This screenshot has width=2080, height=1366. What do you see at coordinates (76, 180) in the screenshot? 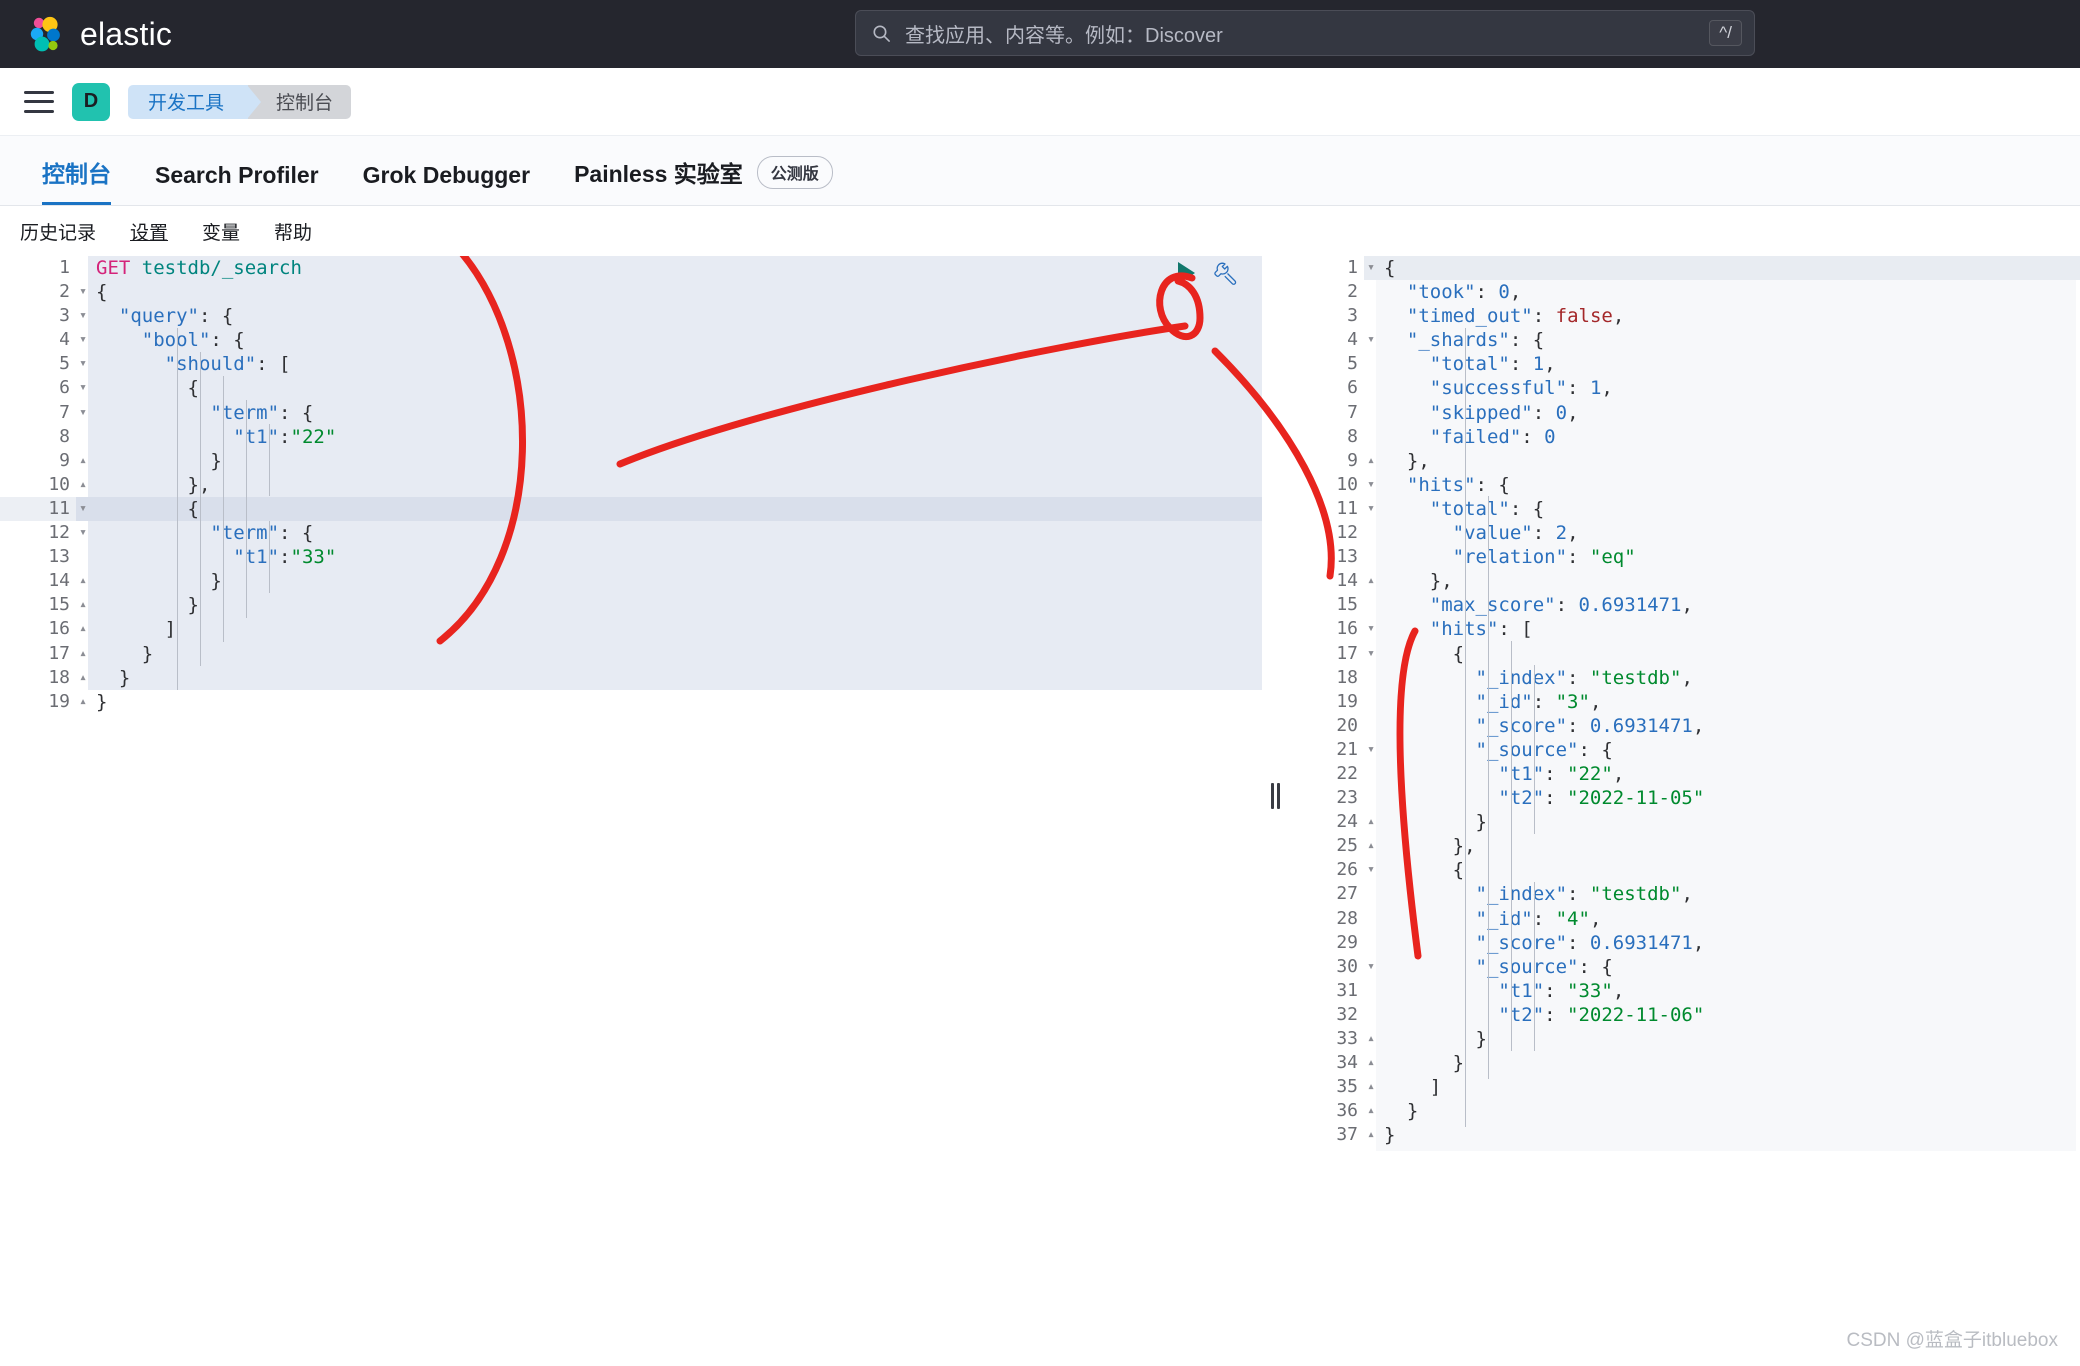
I see `tab-console: 控制台` at bounding box center [76, 180].